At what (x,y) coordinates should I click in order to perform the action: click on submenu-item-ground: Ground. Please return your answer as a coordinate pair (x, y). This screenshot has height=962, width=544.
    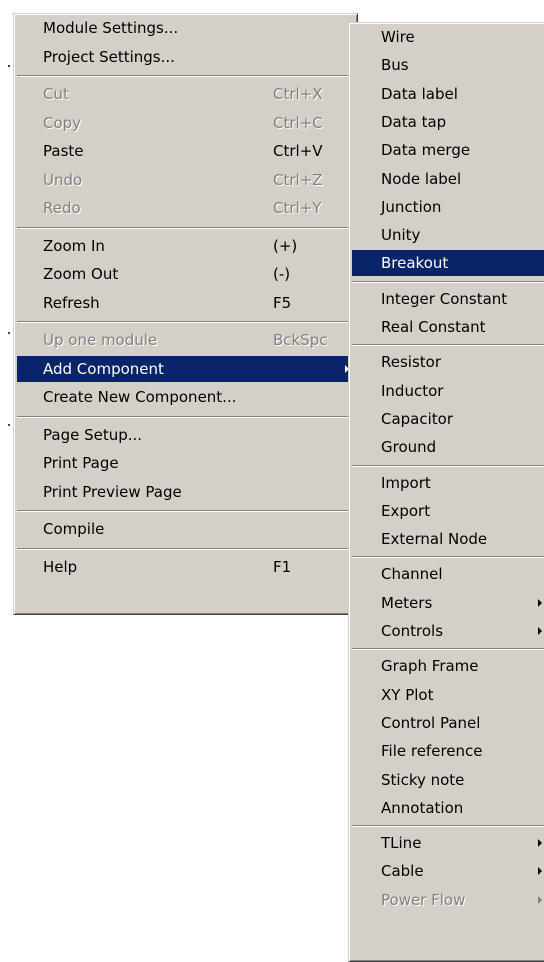
    Looking at the image, I should click on (448, 447).